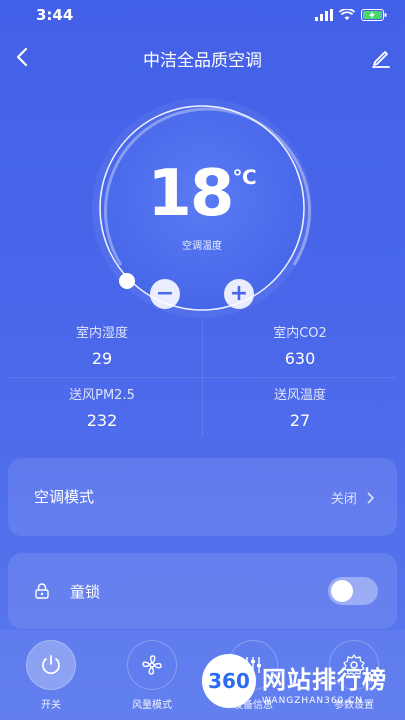 The width and height of the screenshot is (405, 720). I want to click on nav-label: 开关, so click(51, 705).